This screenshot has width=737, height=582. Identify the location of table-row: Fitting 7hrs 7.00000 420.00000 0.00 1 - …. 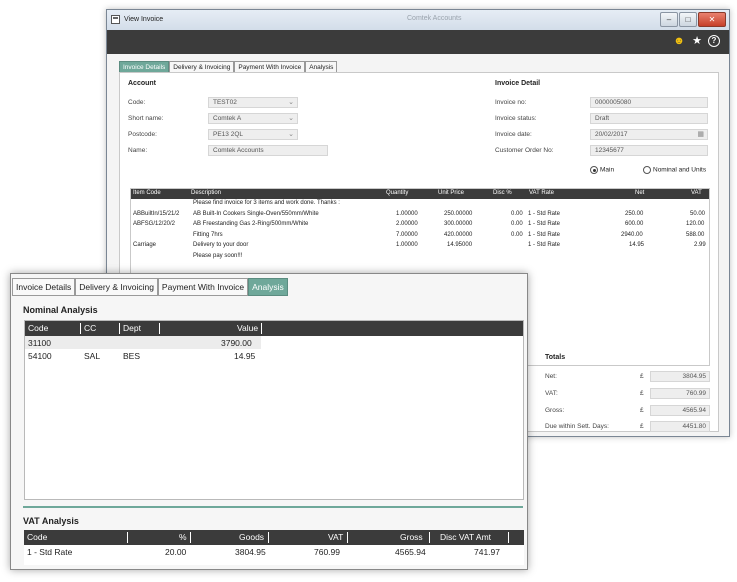
(420, 236).